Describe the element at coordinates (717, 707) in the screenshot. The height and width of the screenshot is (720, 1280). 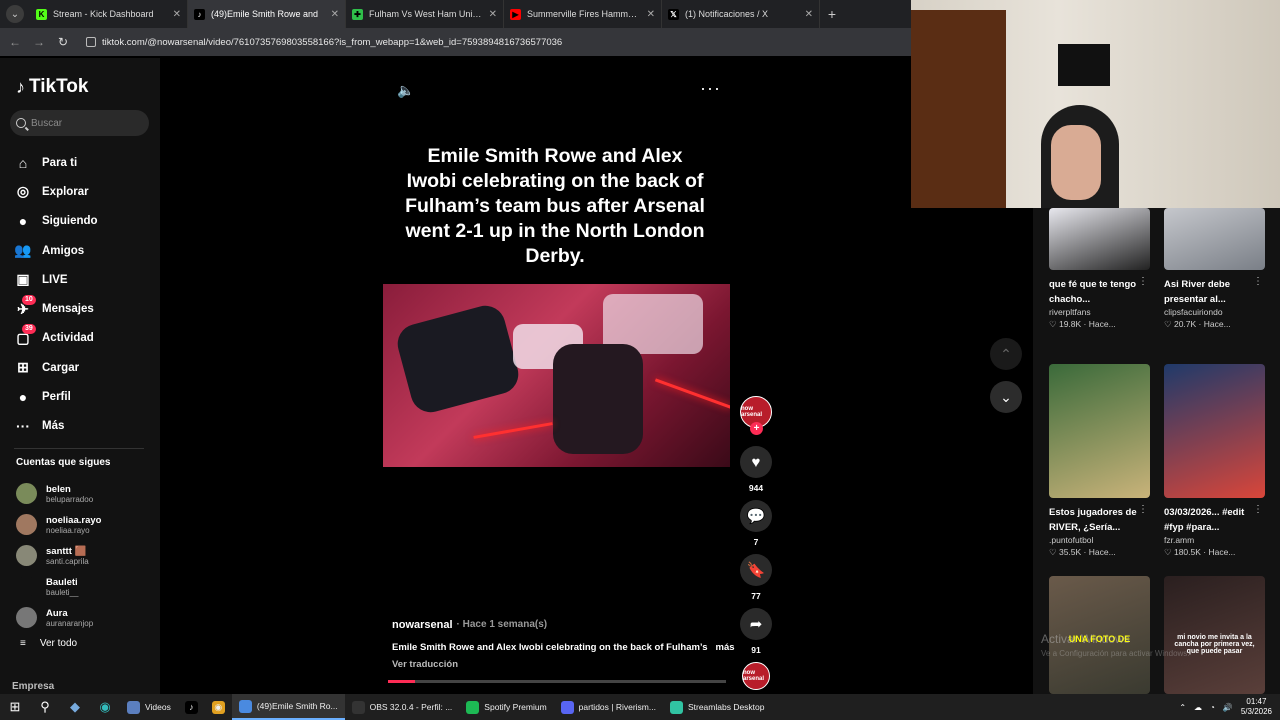
I see `taskbar-app: Streamlabs Desktop` at that location.